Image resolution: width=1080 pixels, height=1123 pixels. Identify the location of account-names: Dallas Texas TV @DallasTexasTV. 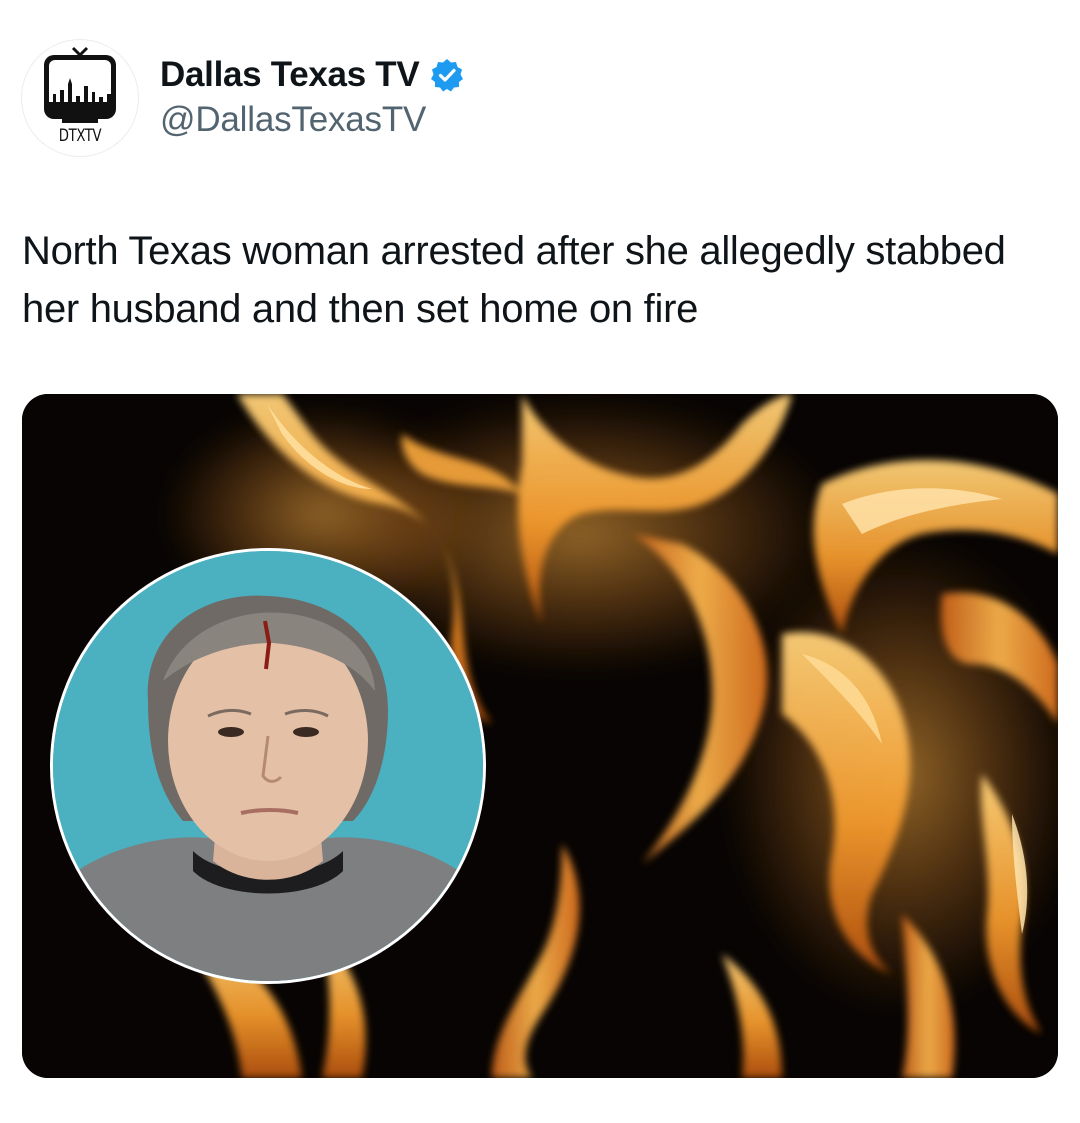
(312, 97).